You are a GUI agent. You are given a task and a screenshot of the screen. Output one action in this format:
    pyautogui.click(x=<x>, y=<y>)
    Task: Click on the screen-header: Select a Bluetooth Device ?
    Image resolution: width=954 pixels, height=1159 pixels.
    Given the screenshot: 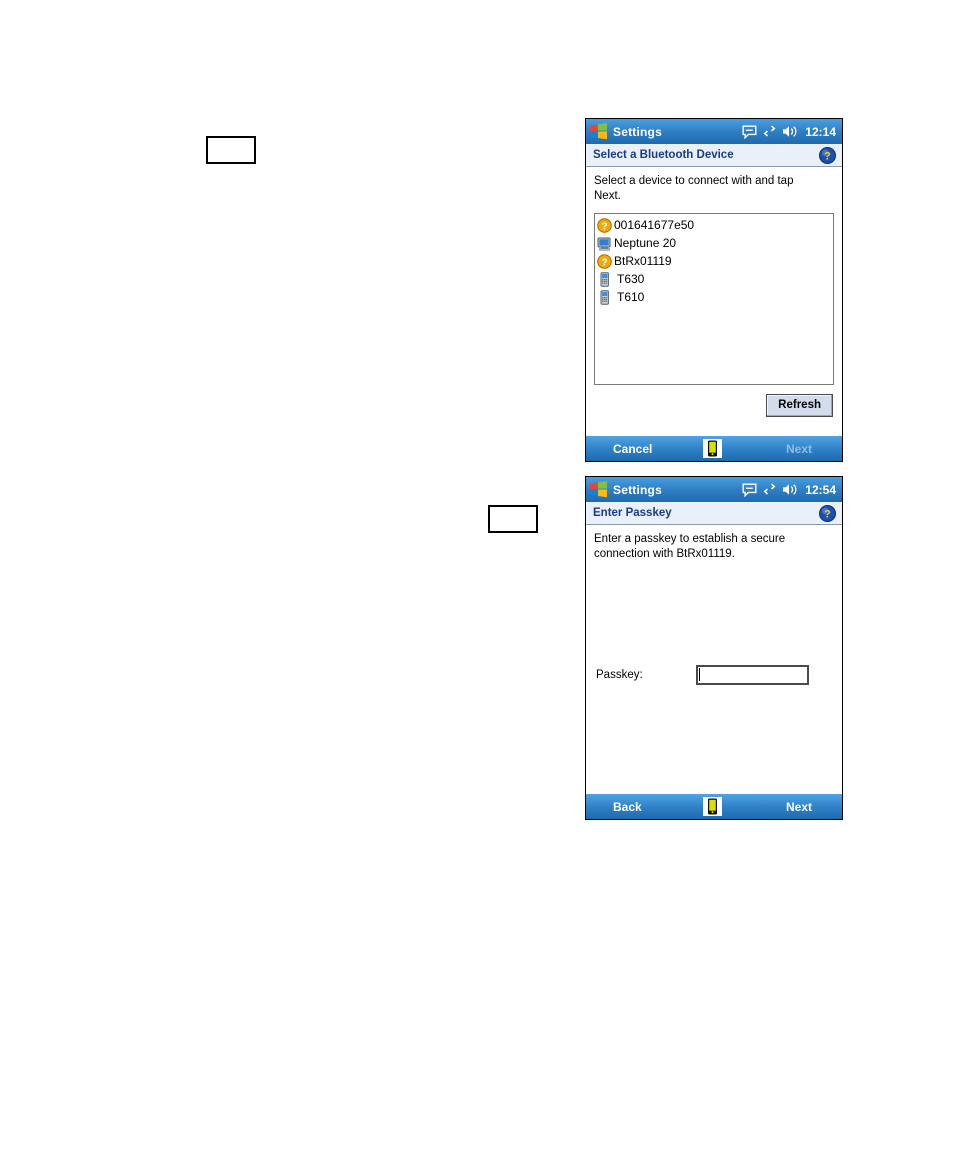 What is the action you would take?
    pyautogui.click(x=714, y=155)
    